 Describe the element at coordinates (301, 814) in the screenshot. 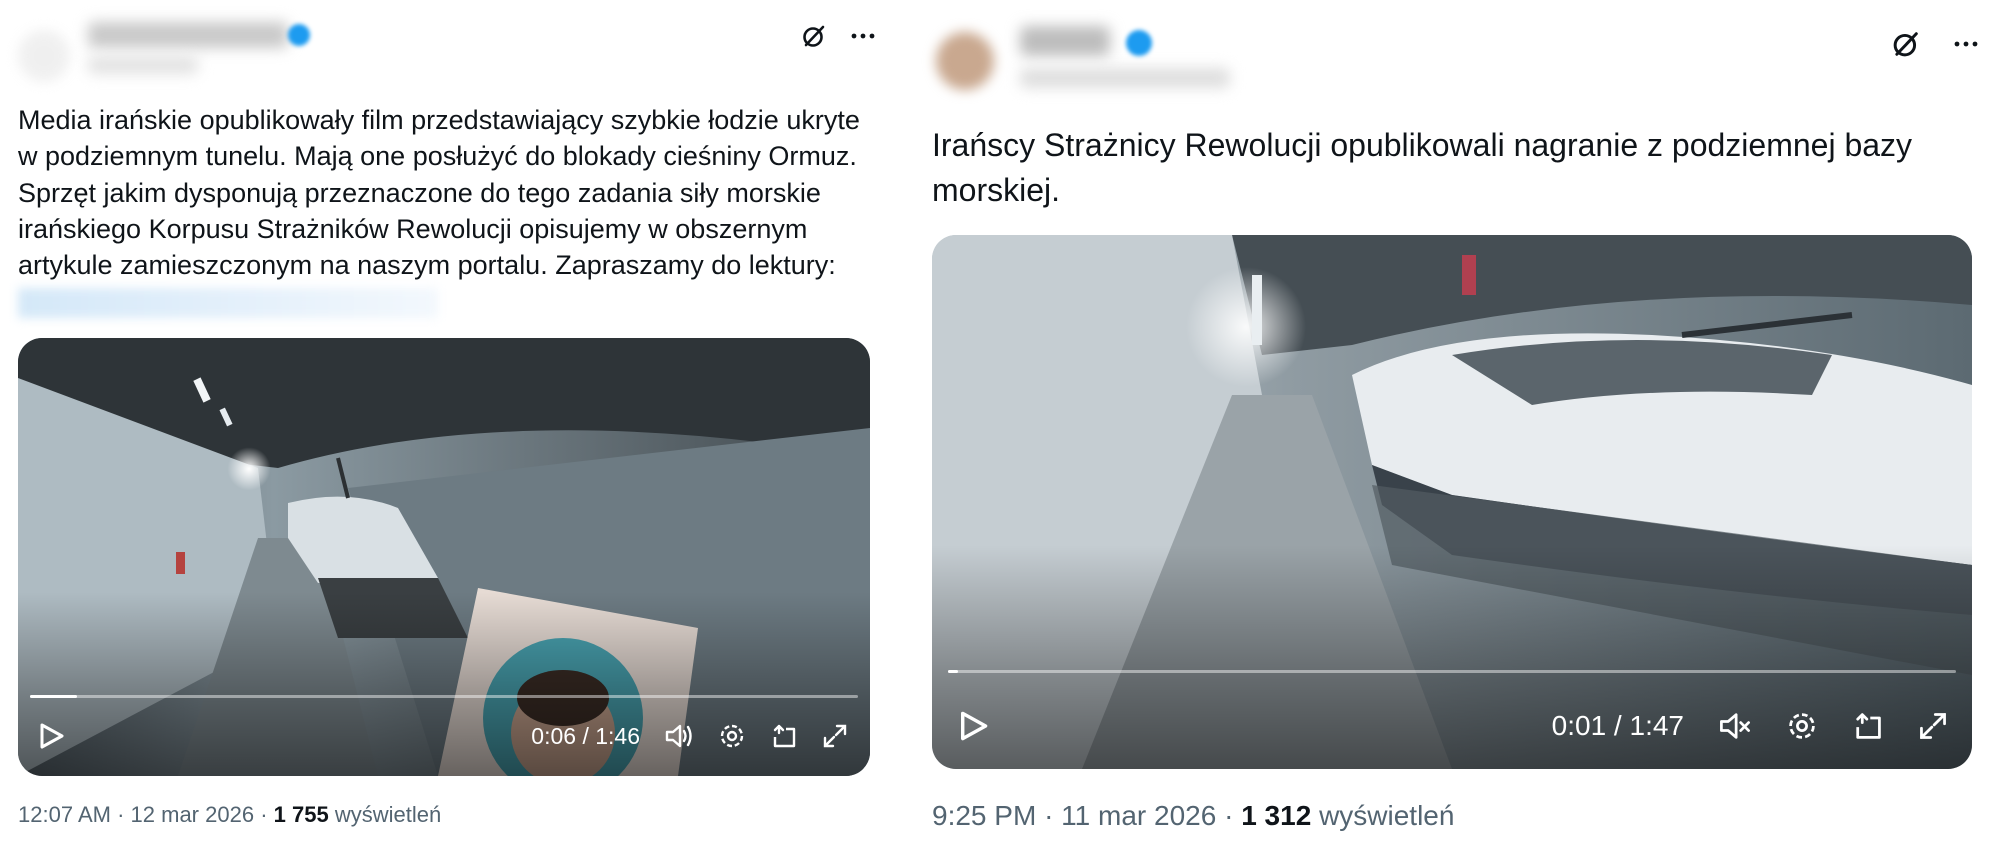

I see `views-count: 1 755` at that location.